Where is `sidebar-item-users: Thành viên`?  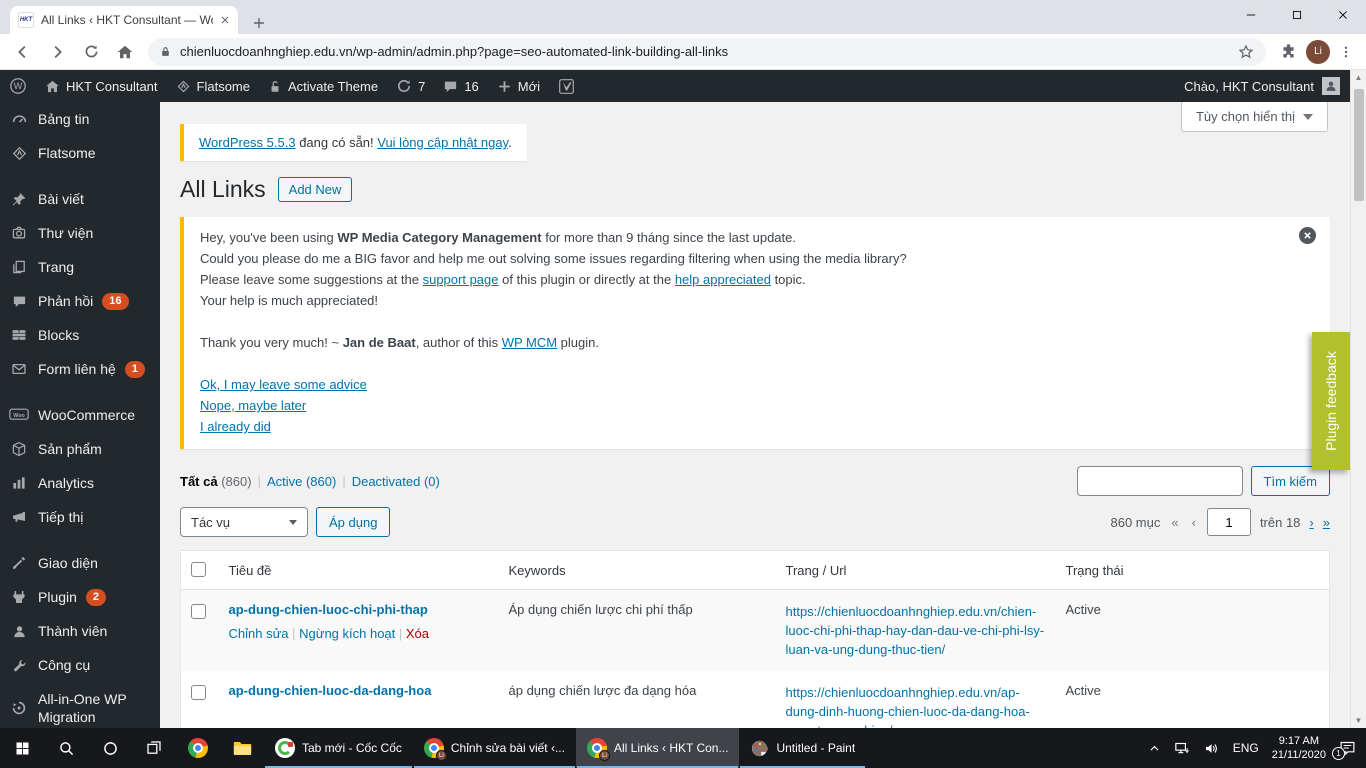 sidebar-item-users: Thành viên is located at coordinates (80, 631).